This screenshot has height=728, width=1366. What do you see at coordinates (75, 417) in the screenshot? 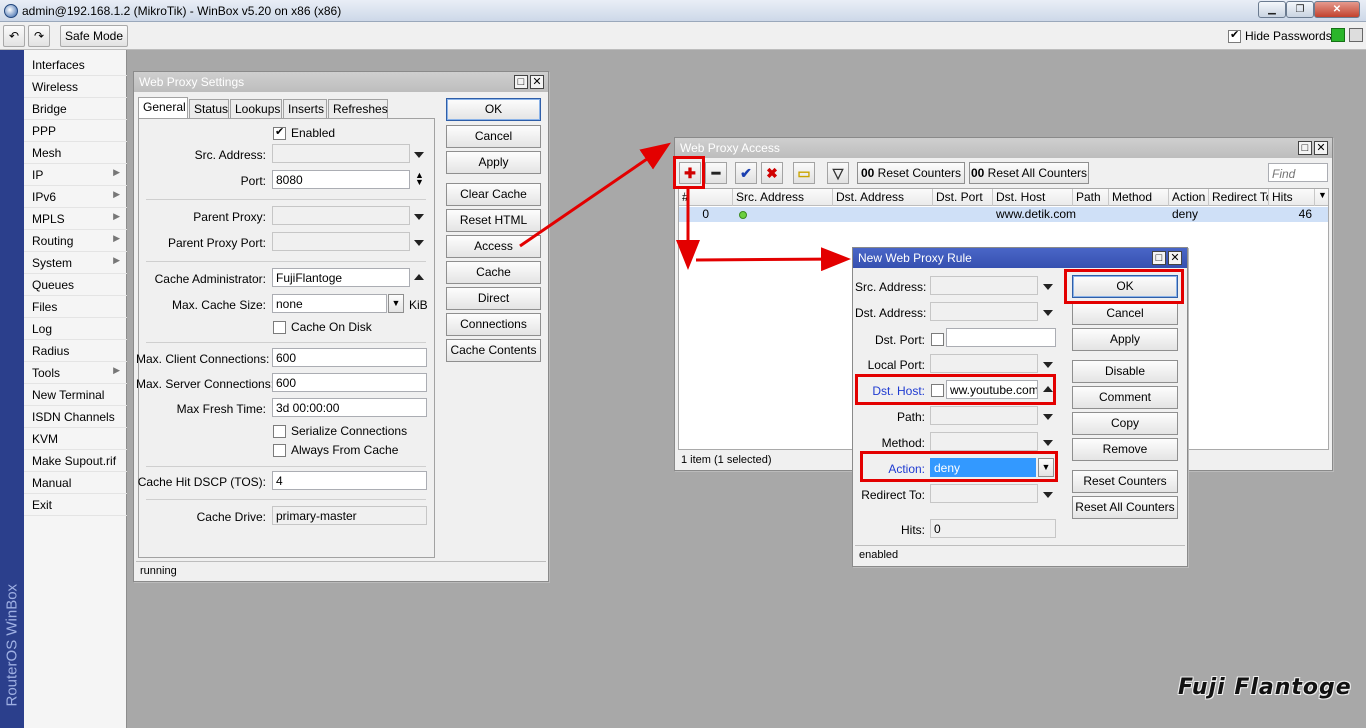
I see `sidebar-item-isdn-channels: ISDN Channels` at bounding box center [75, 417].